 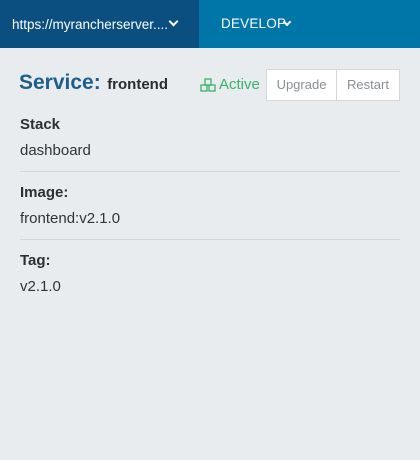 I want to click on tag-label: Tag:, so click(x=35, y=260).